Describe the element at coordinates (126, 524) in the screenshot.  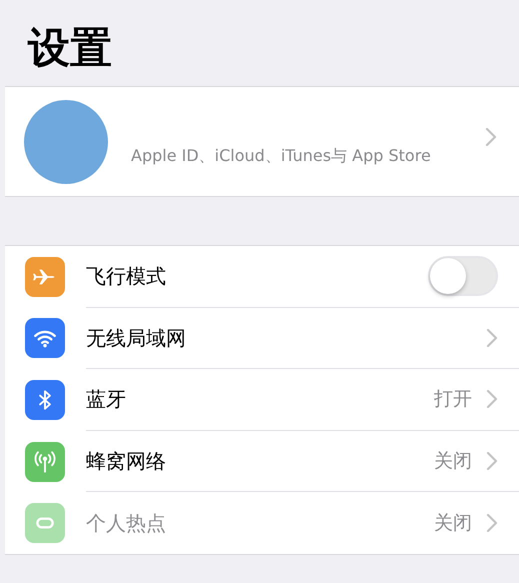
I see `setting-label: 个人热点` at that location.